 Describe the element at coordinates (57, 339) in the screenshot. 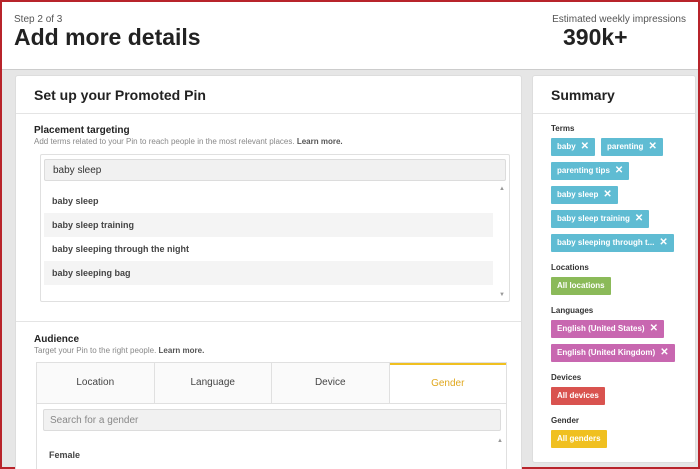

I see `audience-title: Audience` at that location.